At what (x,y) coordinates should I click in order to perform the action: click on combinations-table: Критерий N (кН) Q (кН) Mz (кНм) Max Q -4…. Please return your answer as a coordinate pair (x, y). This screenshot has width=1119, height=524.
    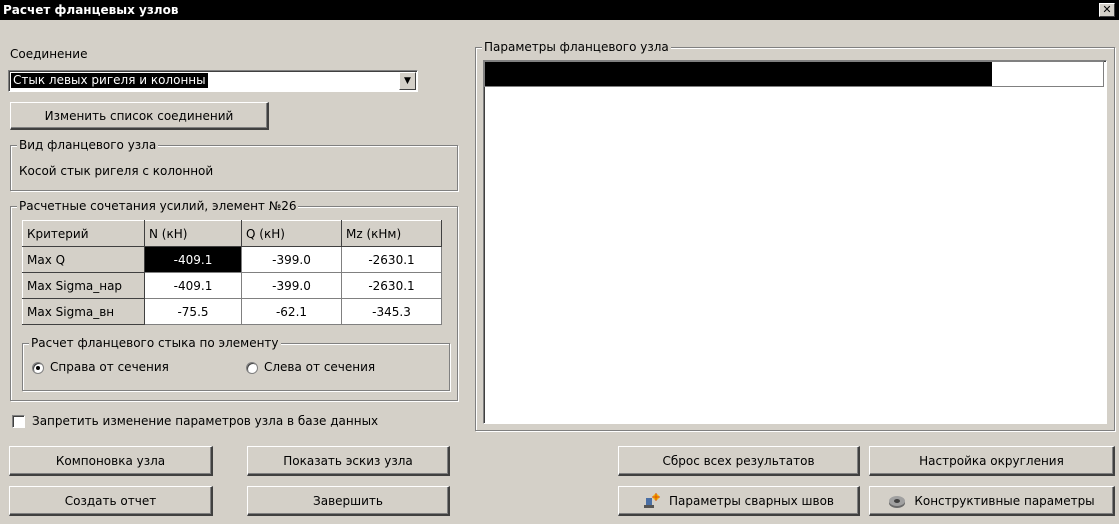
    Looking at the image, I should click on (232, 272).